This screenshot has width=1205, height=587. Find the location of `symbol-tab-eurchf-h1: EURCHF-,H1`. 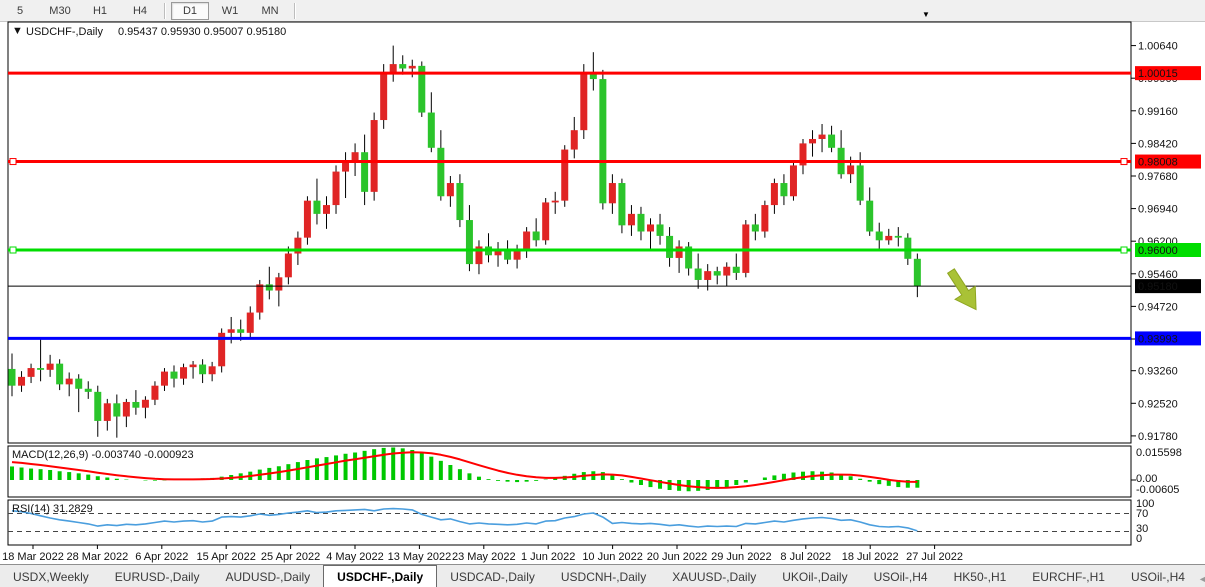

symbol-tab-eurchf-h1: EURCHF-,H1 is located at coordinates (1068, 577).